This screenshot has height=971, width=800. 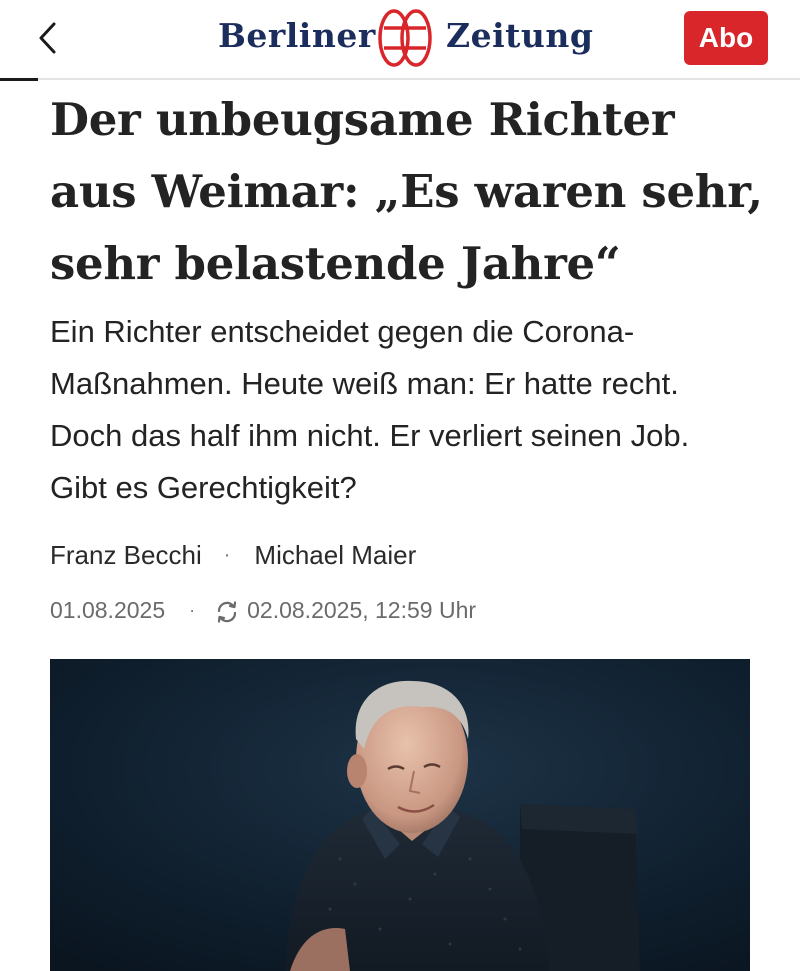 What do you see at coordinates (726, 38) in the screenshot?
I see `subscribe-button: Abo` at bounding box center [726, 38].